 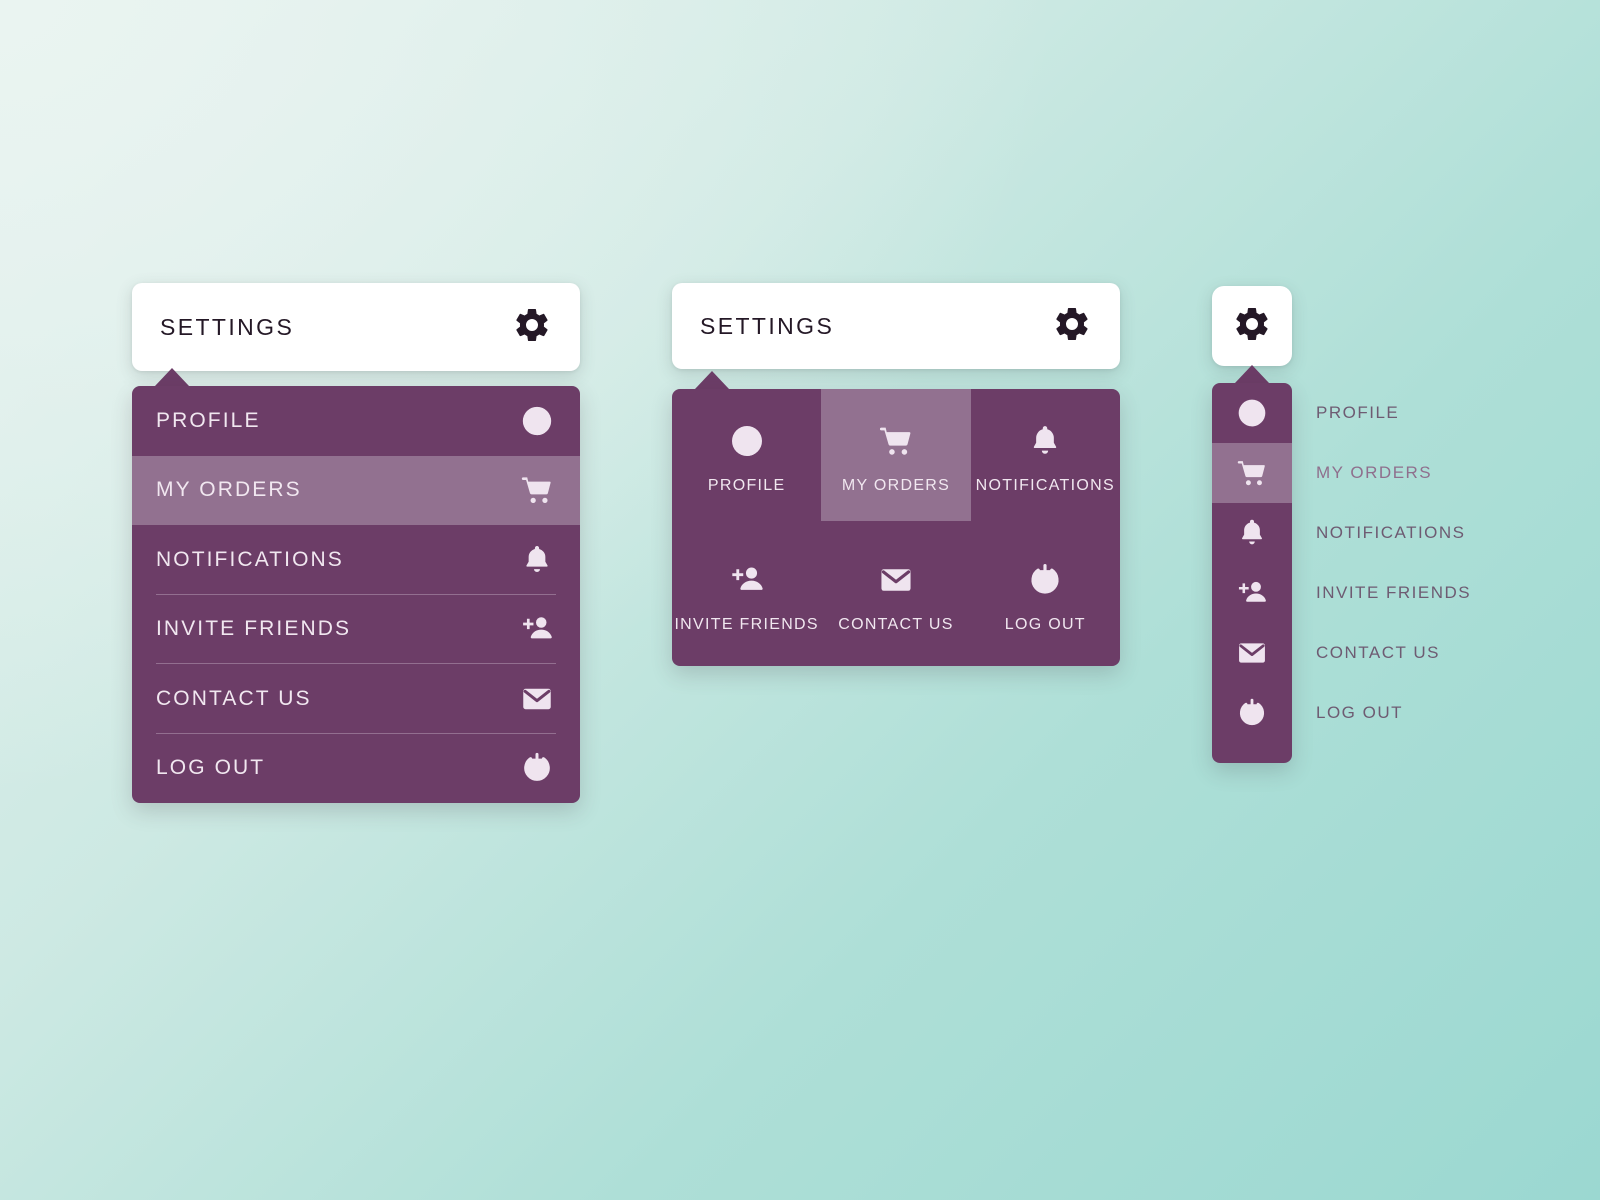 What do you see at coordinates (1252, 374) in the screenshot?
I see `rail-menu-caret` at bounding box center [1252, 374].